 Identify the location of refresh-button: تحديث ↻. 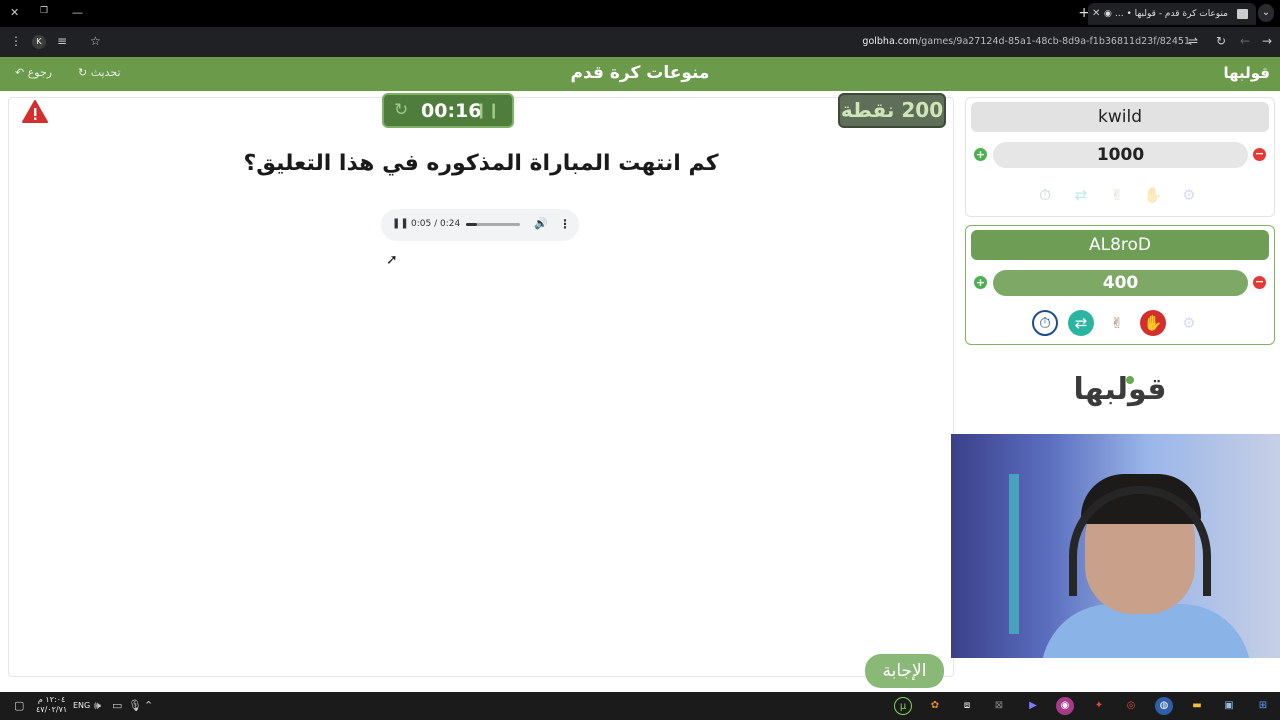
(99, 72).